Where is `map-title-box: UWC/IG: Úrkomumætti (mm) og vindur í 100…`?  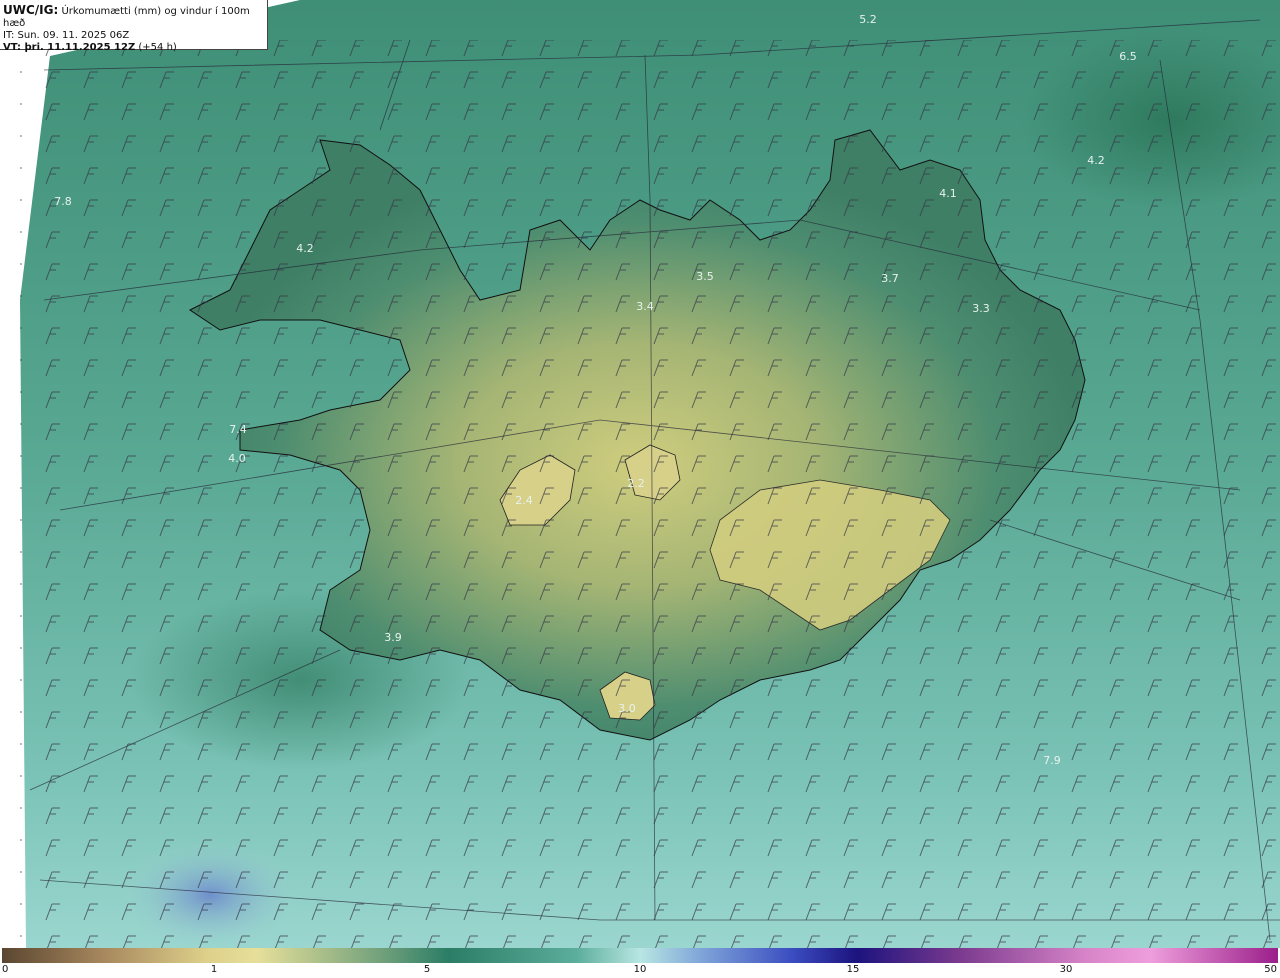
map-title-box: UWC/IG: Úrkomumætti (mm) og vindur í 100… is located at coordinates (134, 26).